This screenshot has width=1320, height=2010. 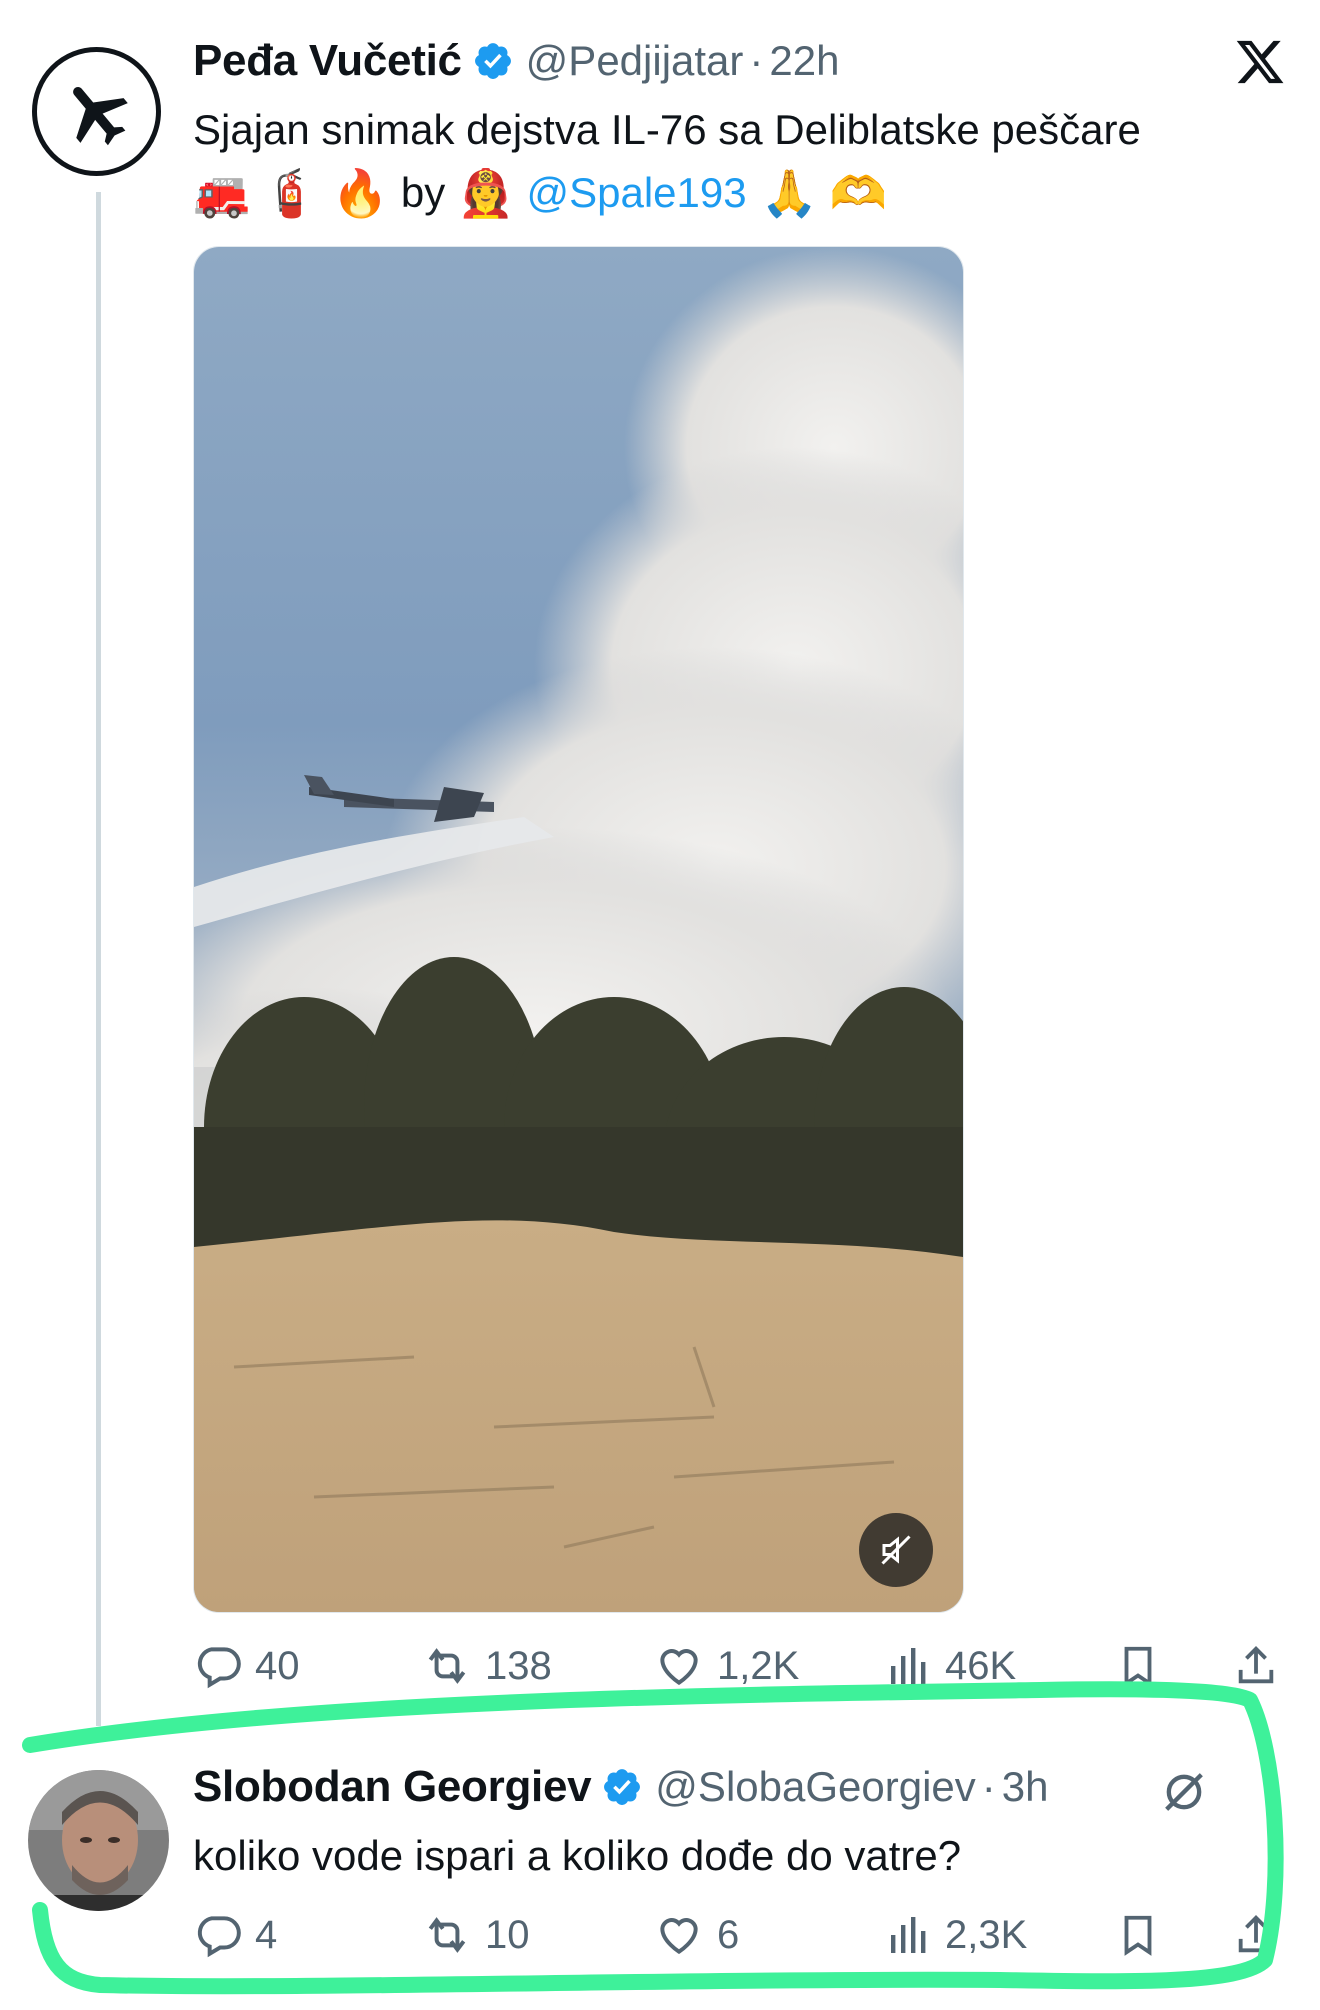 I want to click on author-handle: @SlobaGeorgiev, so click(x=815, y=1787).